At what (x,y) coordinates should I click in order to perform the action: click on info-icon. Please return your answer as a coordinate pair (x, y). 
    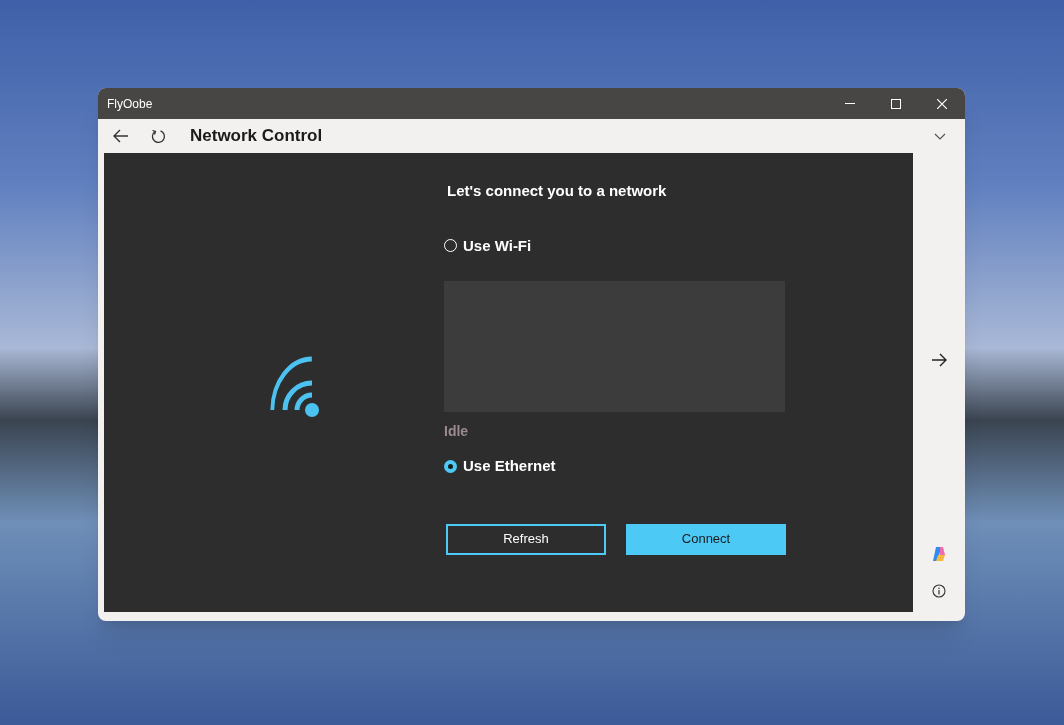
    Looking at the image, I should click on (939, 591).